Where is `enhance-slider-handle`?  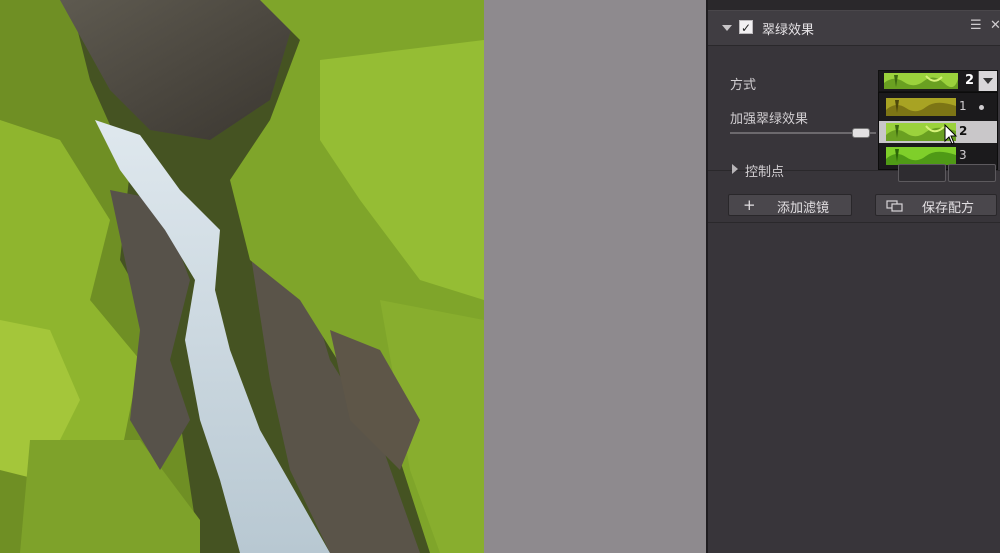 enhance-slider-handle is located at coordinates (861, 133).